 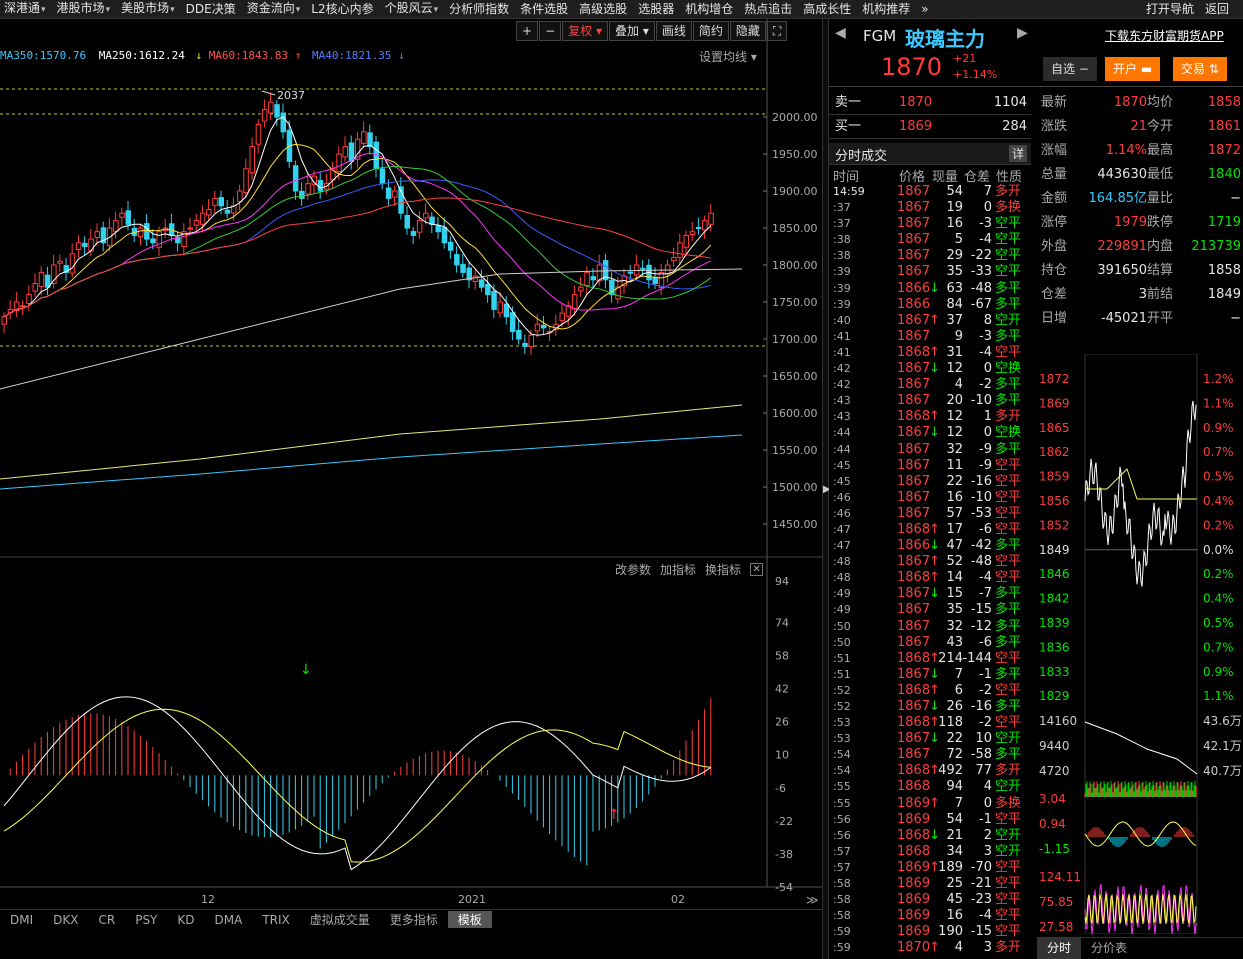 What do you see at coordinates (958, 336) in the screenshot?
I see `tick-volume: 9` at bounding box center [958, 336].